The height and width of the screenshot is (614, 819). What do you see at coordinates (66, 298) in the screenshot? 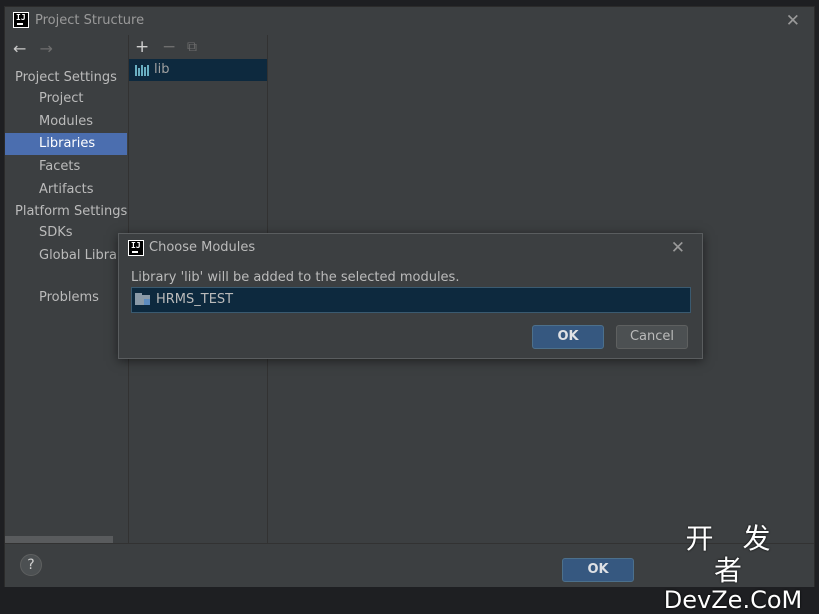
I see `nav-item-problems: Problems` at bounding box center [66, 298].